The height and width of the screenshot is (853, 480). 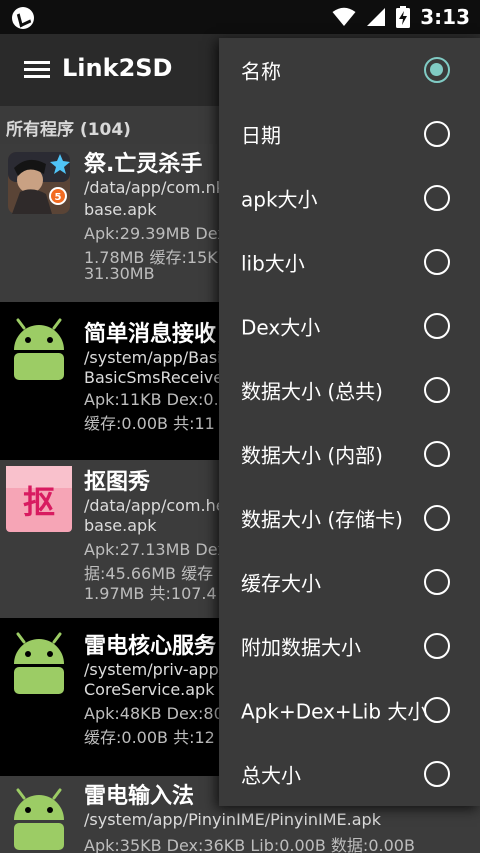 What do you see at coordinates (403, 17) in the screenshot?
I see `battery-charging-icon` at bounding box center [403, 17].